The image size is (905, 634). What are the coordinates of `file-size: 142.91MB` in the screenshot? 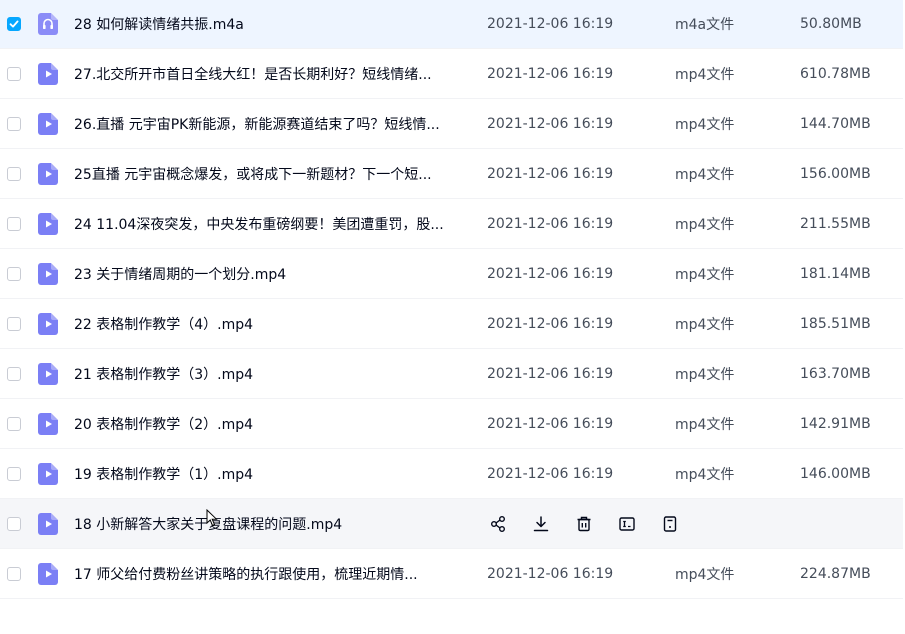 It's located at (835, 423).